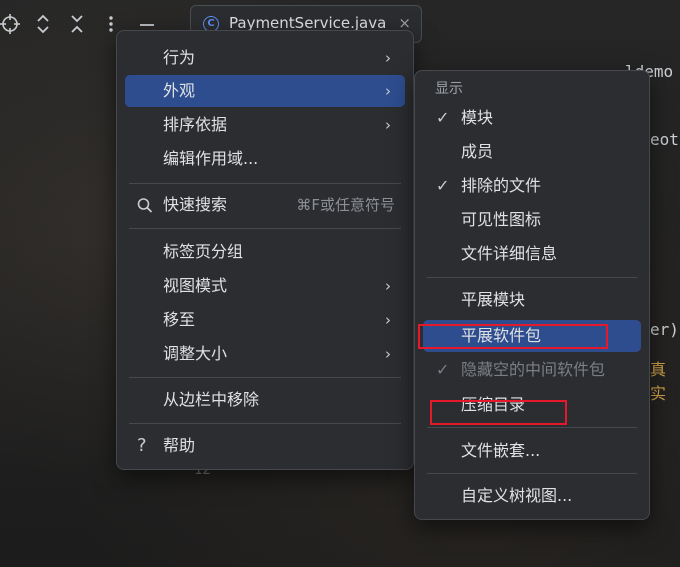  Describe the element at coordinates (532, 152) in the screenshot. I see `menu-item-members: 成员` at that location.